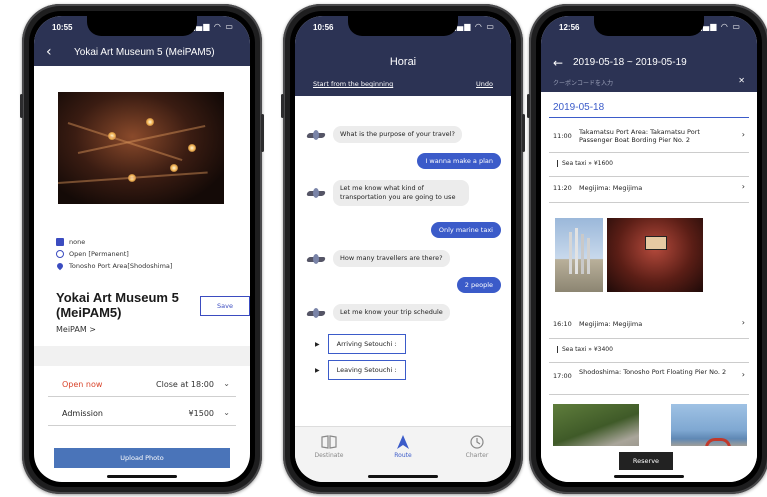 Image resolution: width=767 pixels, height=497 pixels. I want to click on location-row: Tonosho Port Area[Shodoshima], so click(114, 266).